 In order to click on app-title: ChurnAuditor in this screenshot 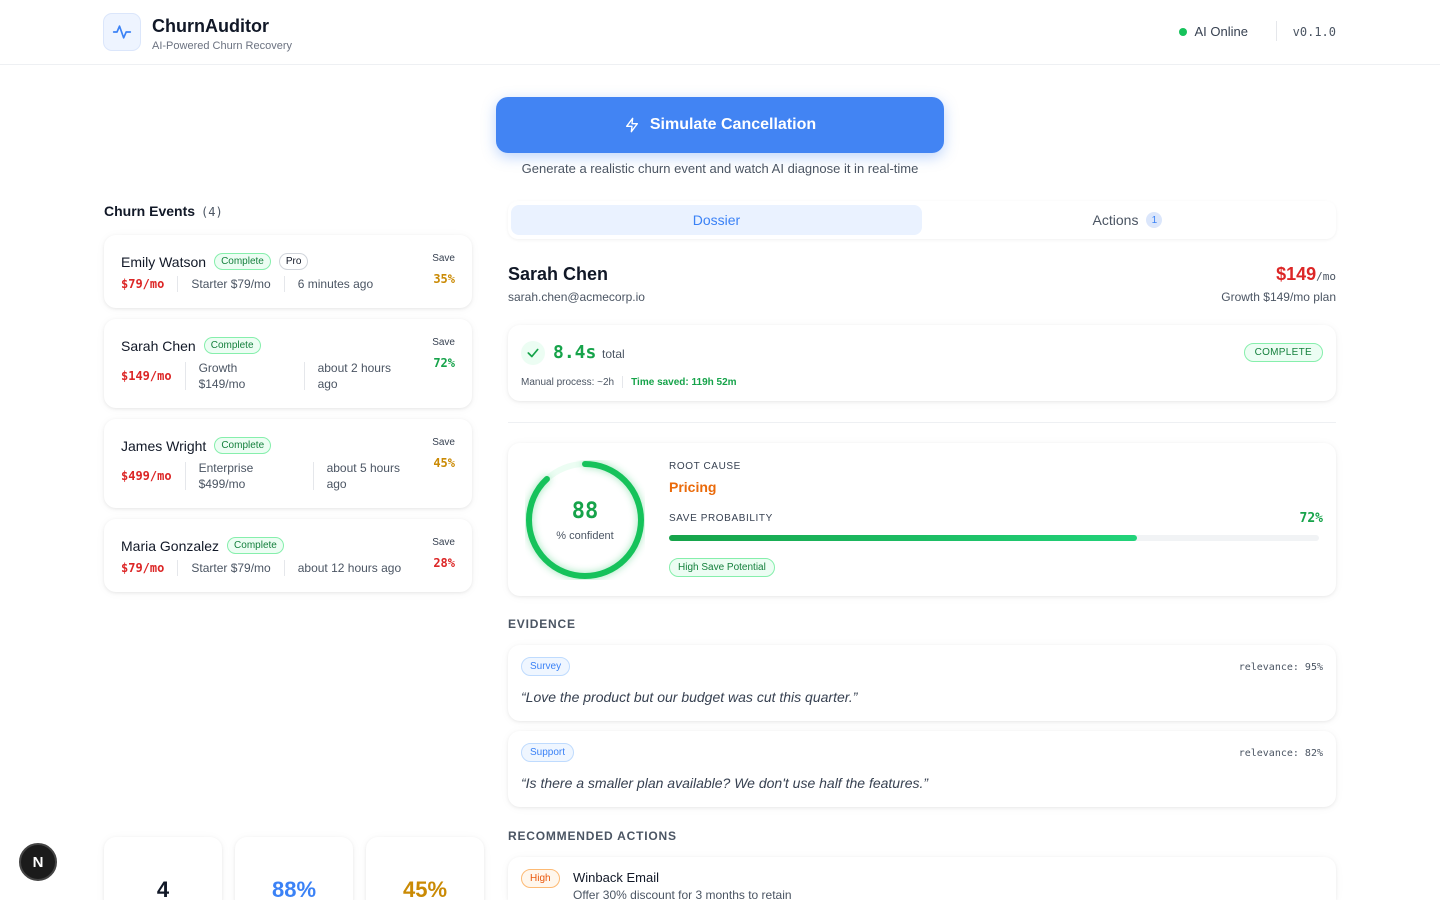, I will do `click(210, 26)`.